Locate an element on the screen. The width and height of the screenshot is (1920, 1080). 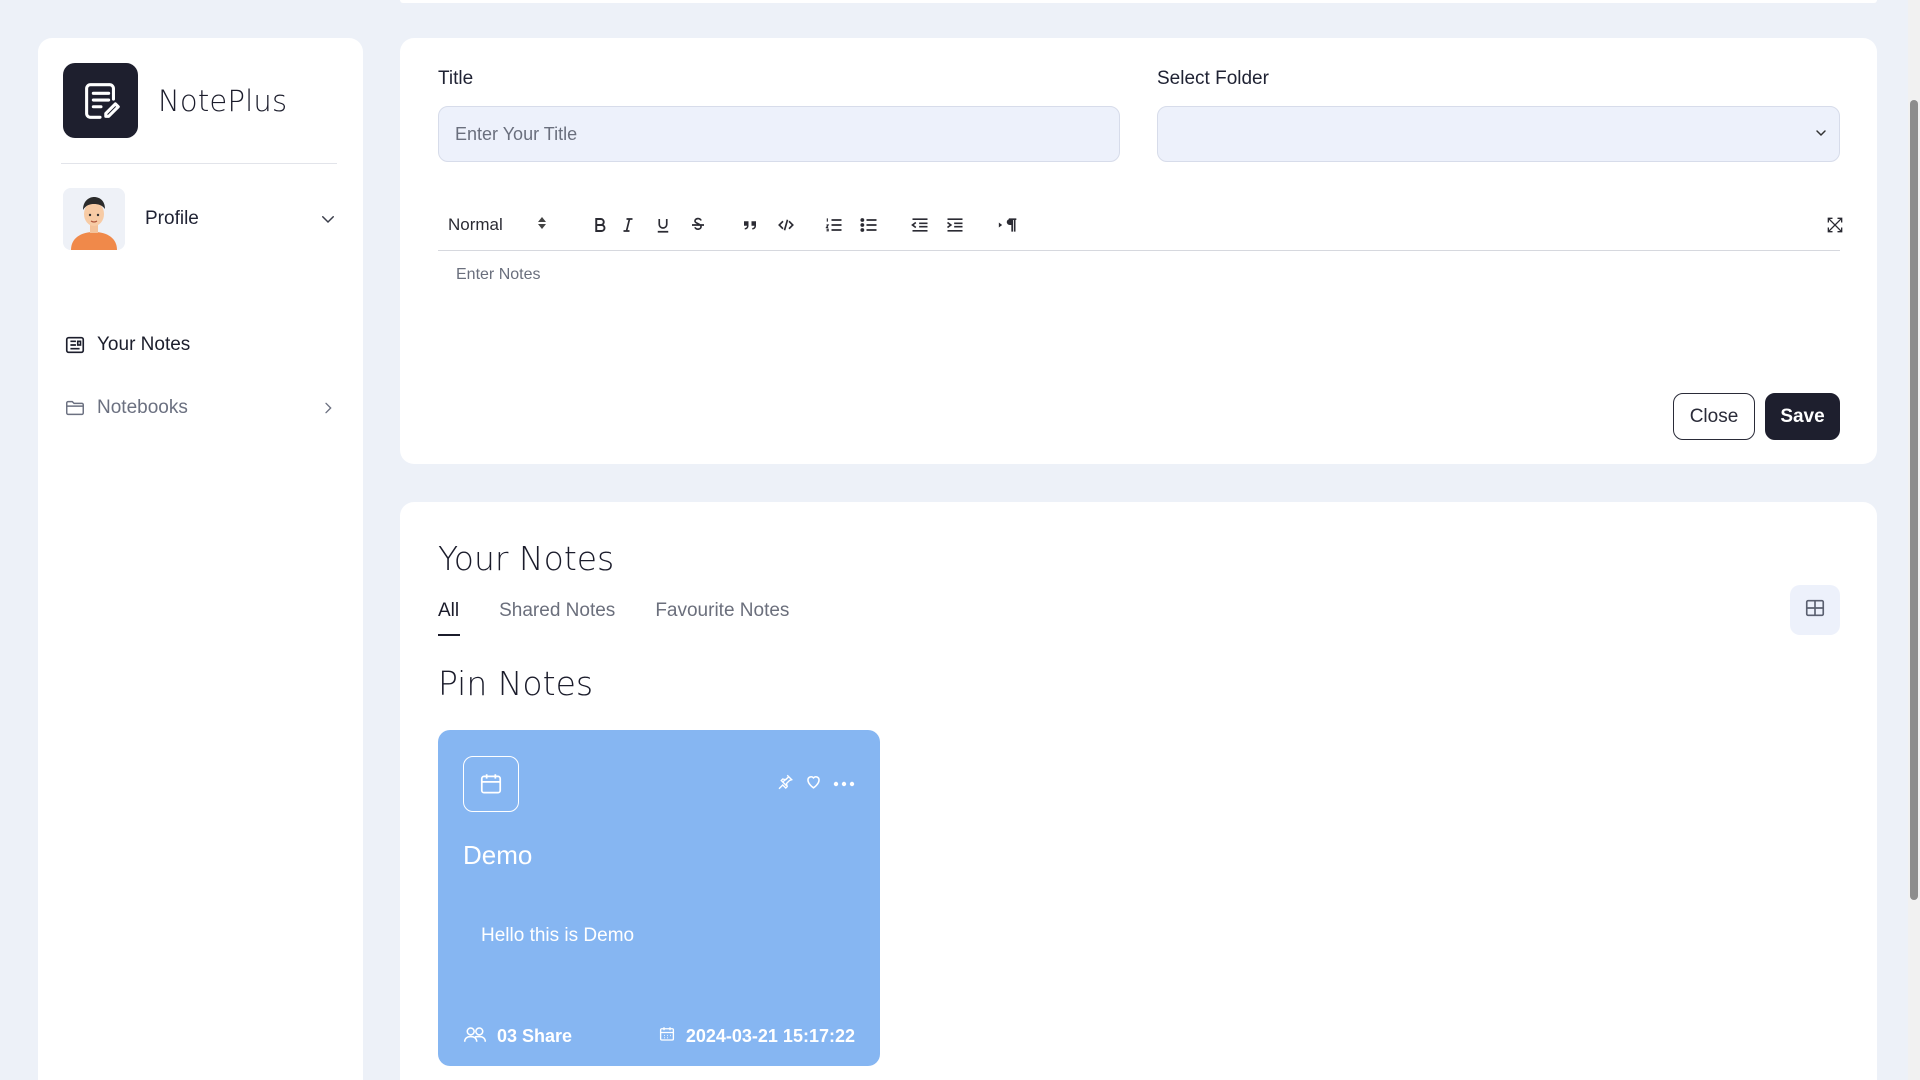
users-icon is located at coordinates (475, 1036).